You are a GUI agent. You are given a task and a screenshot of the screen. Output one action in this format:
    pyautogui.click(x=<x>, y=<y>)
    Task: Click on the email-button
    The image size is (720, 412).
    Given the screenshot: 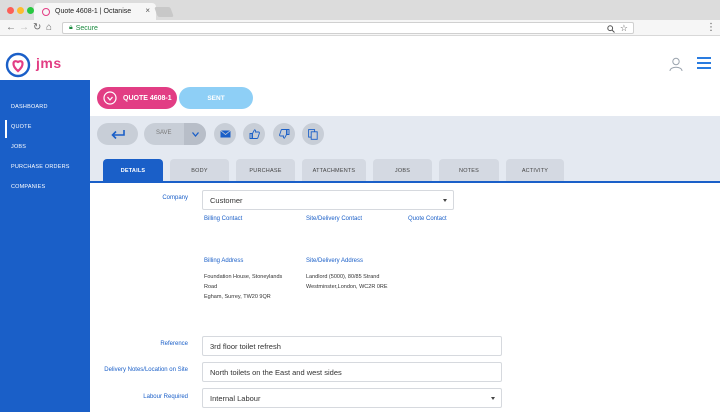 What is the action you would take?
    pyautogui.click(x=225, y=134)
    